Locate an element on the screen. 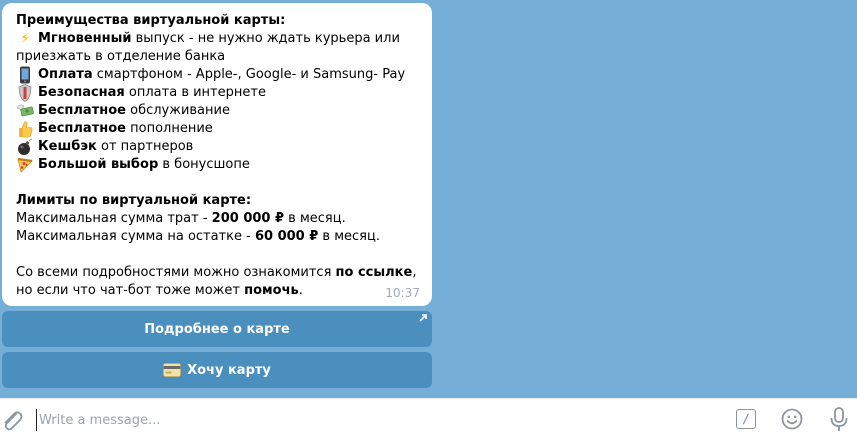 This screenshot has width=857, height=443. benefit-free-service: Бесплатное обслуживание is located at coordinates (217, 111).